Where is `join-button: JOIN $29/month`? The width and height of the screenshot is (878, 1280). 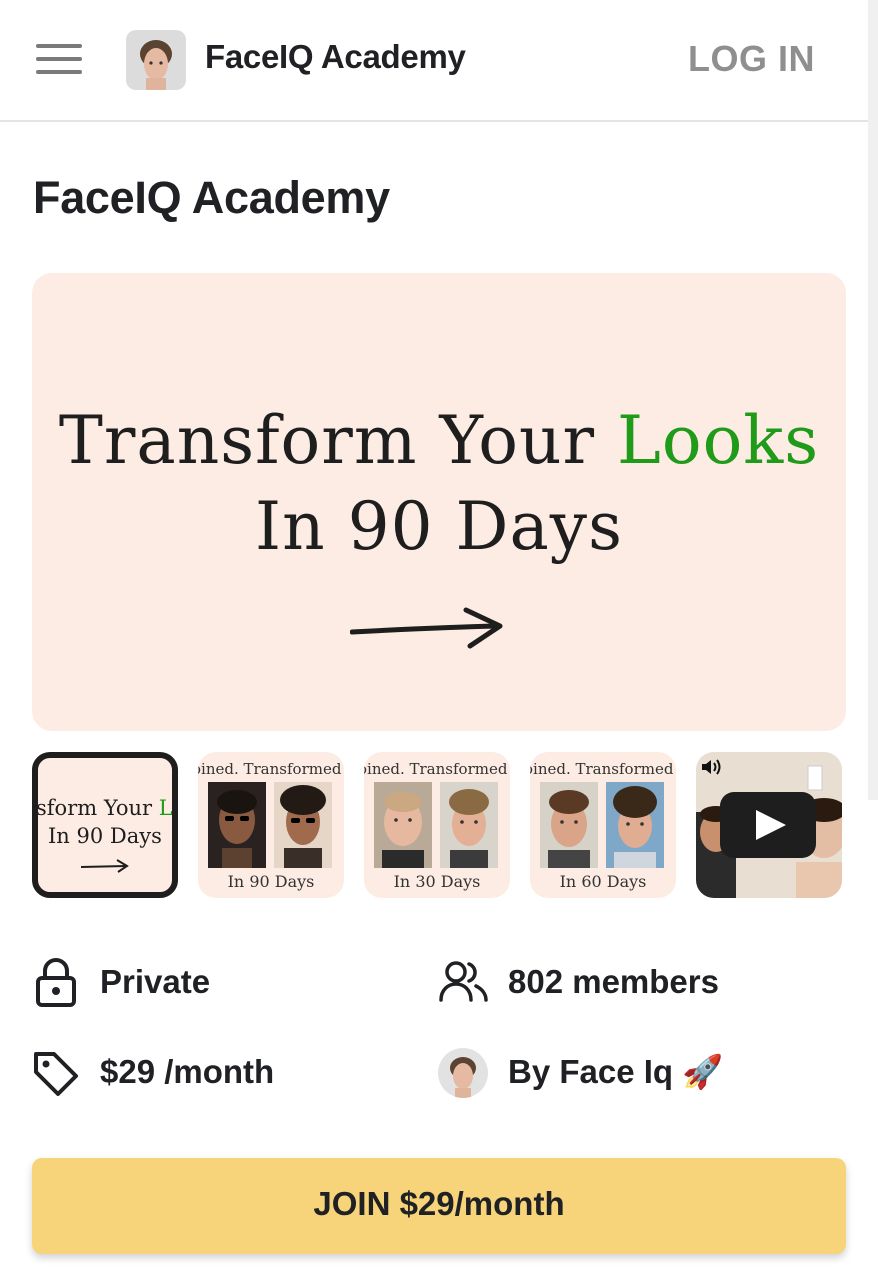 join-button: JOIN $29/month is located at coordinates (439, 1206).